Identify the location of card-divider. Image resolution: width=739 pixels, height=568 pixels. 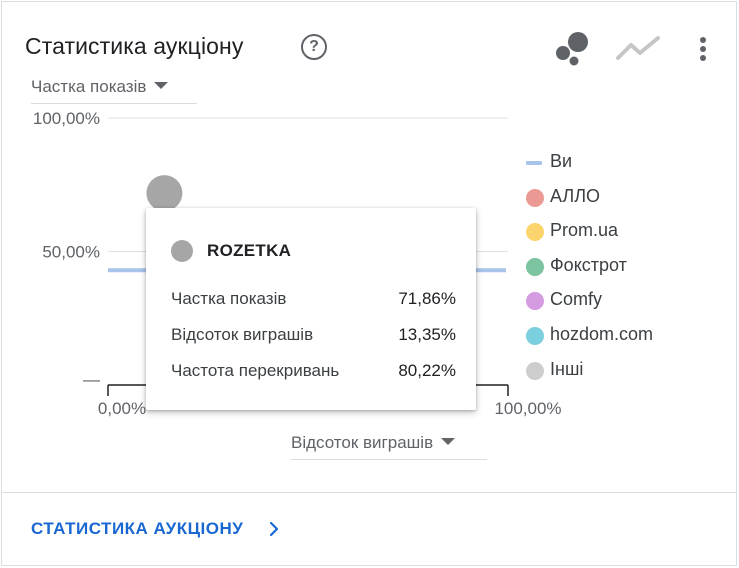
(369, 492).